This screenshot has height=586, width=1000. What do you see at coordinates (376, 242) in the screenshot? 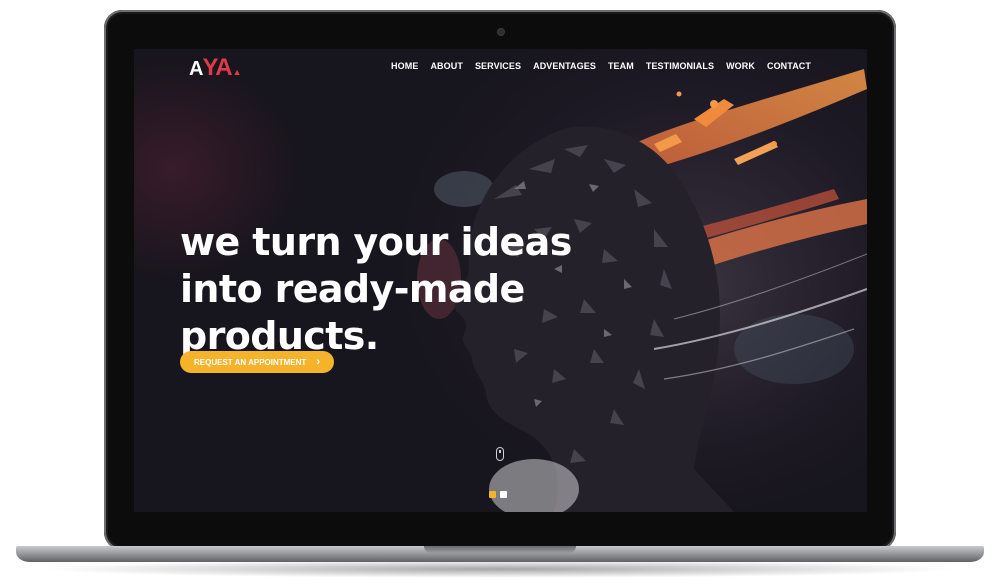
I see `headline-line-1: we turn your ideas` at bounding box center [376, 242].